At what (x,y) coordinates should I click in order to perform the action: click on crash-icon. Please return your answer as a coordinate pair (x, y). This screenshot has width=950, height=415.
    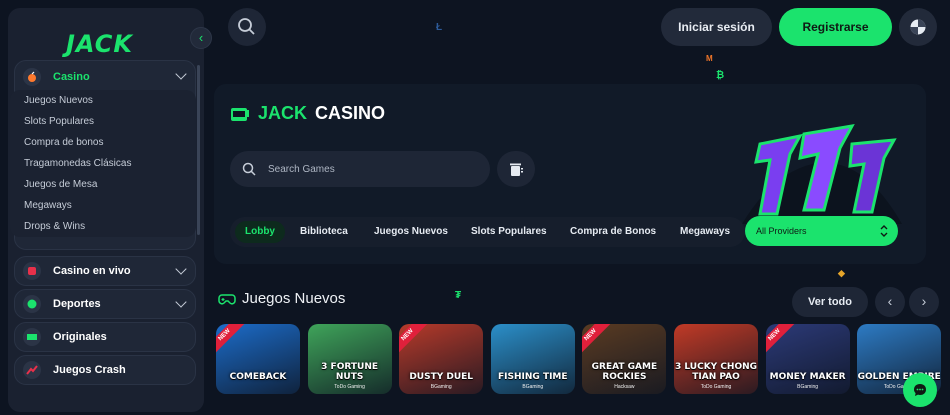
    Looking at the image, I should click on (32, 370).